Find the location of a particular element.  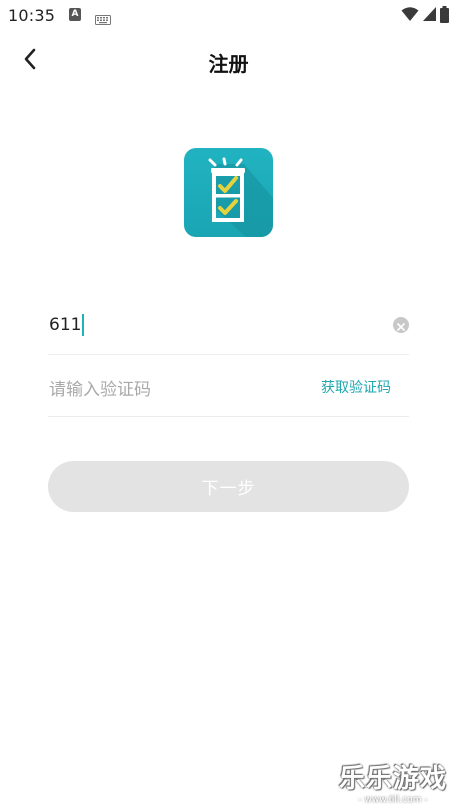

clipboard-check-icon is located at coordinates (240, 197).